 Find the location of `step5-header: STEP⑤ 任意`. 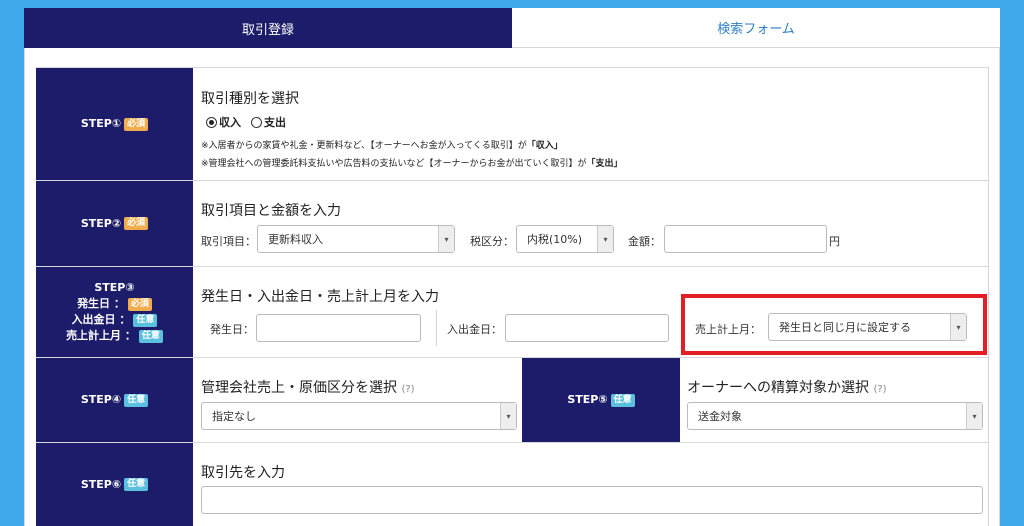

step5-header: STEP⑤ 任意 is located at coordinates (601, 400).